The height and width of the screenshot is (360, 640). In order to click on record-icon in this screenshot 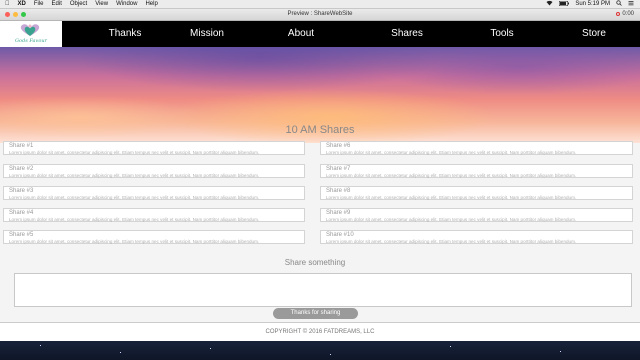, I will do `click(618, 14)`.